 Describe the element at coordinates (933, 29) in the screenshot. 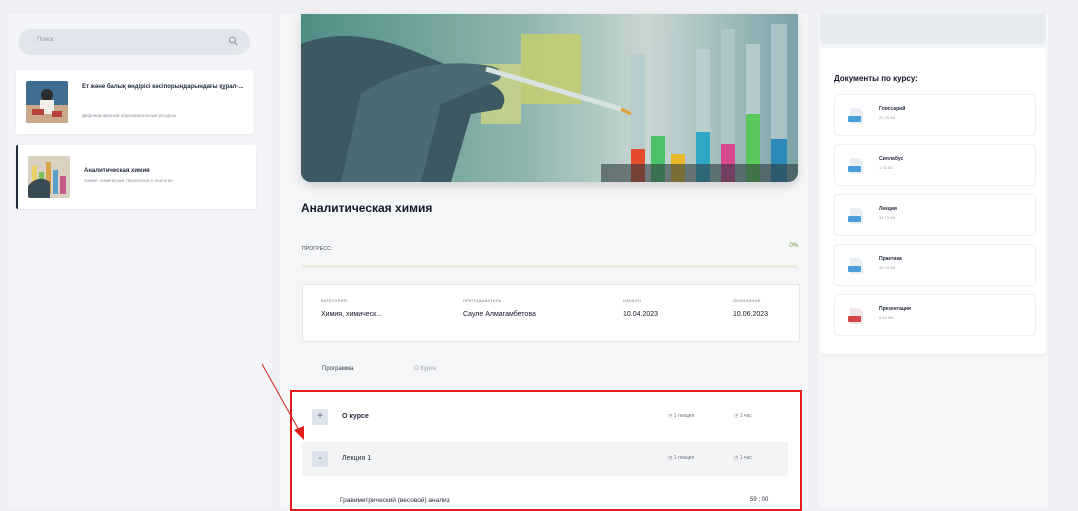

I see `right-panel-header` at that location.